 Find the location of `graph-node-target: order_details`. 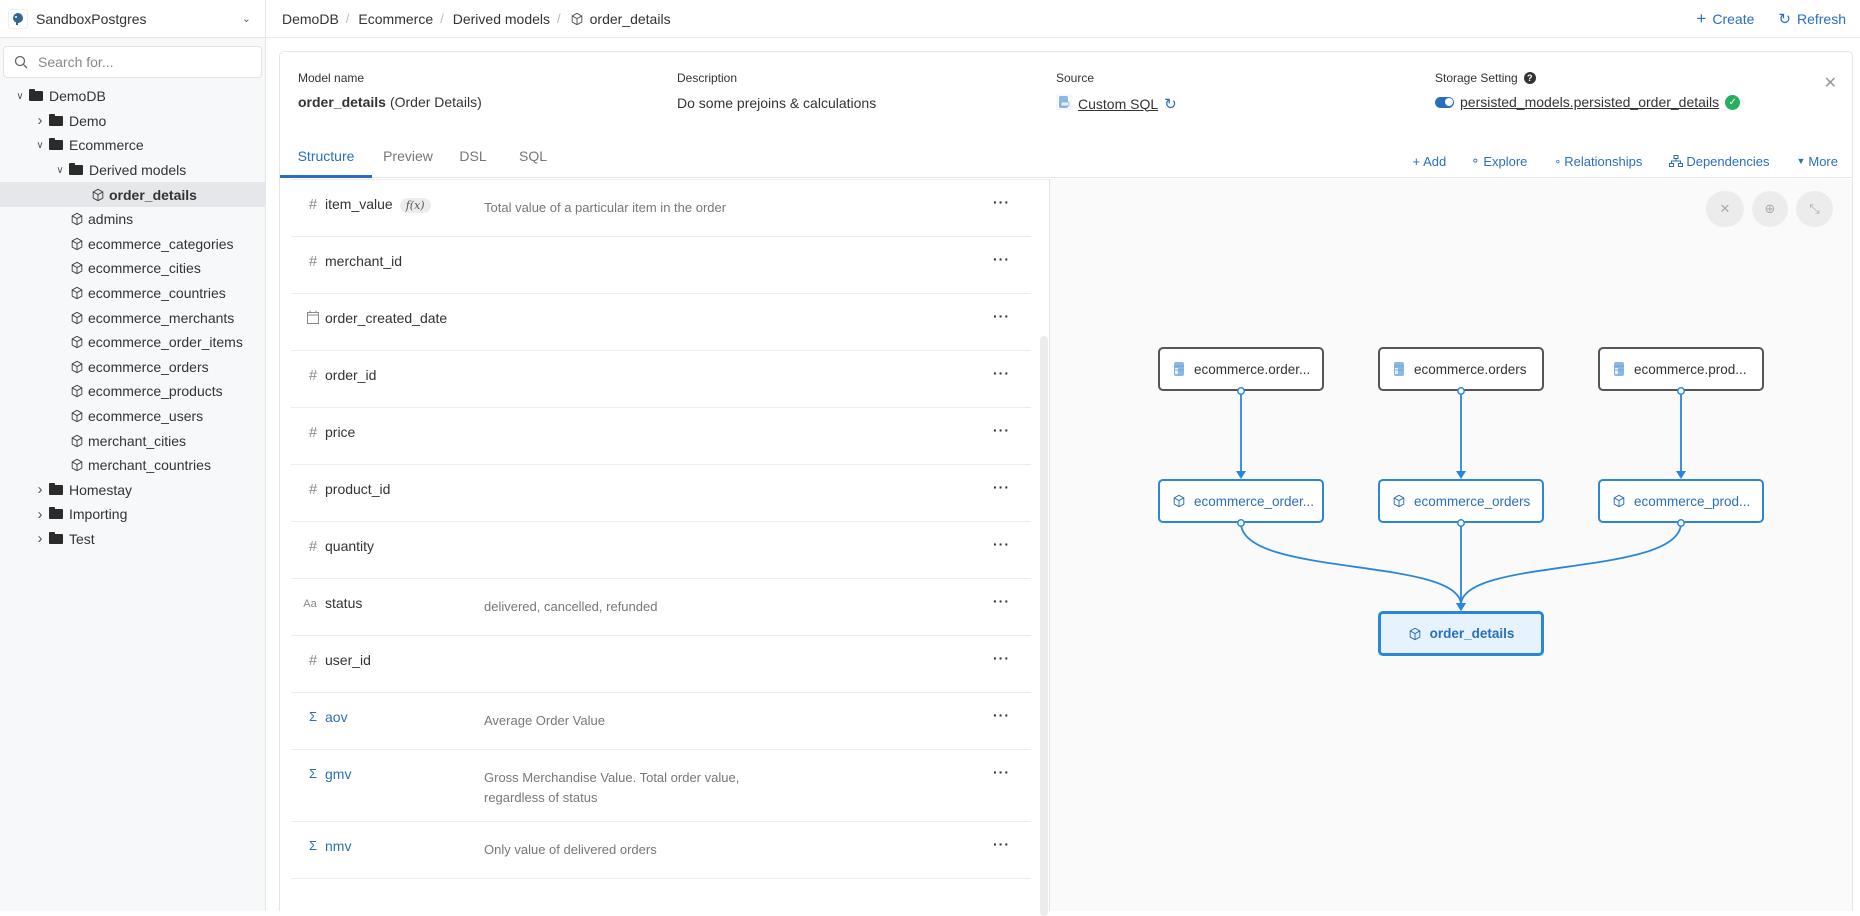

graph-node-target: order_details is located at coordinates (1461, 633).